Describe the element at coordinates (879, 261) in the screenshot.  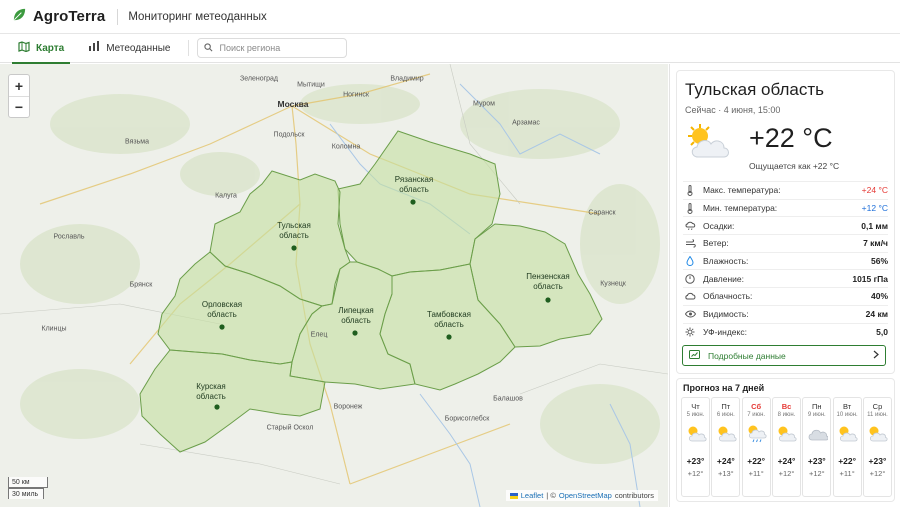
I see `detail-value: 56%` at that location.